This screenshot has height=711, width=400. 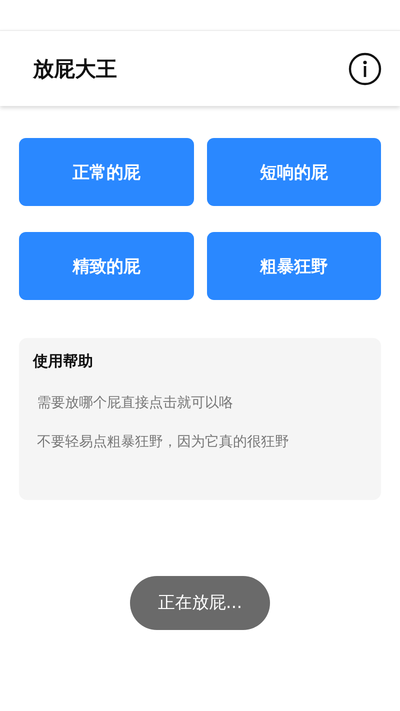 I want to click on info-icon, so click(x=365, y=69).